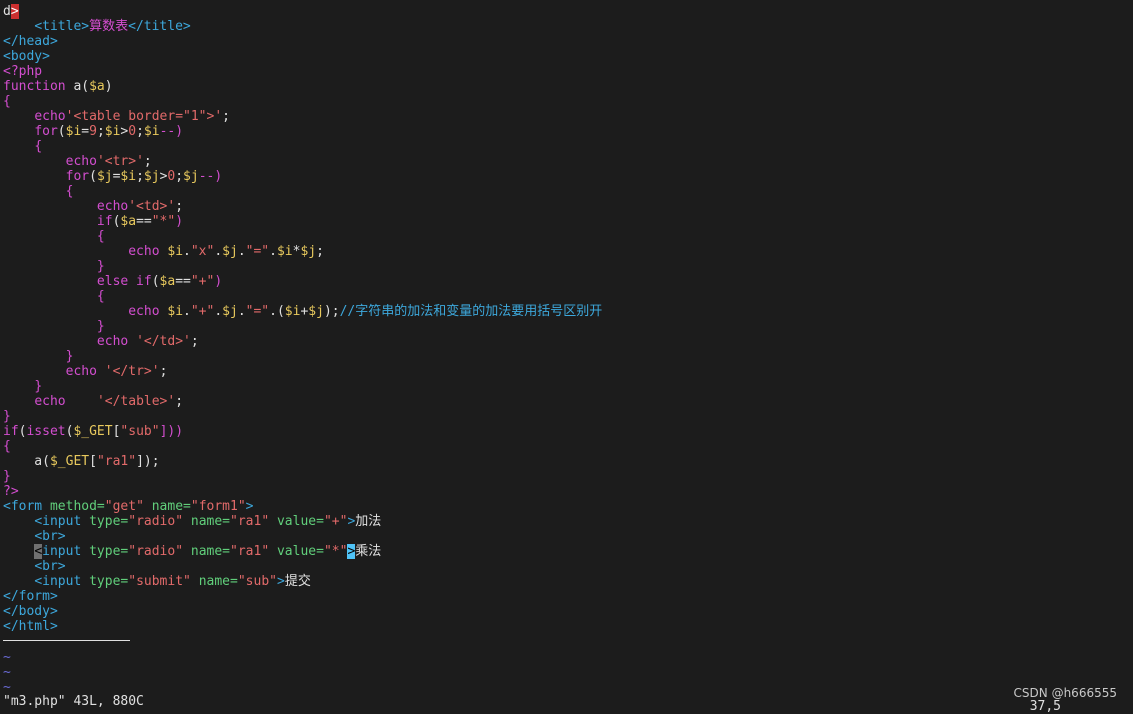 This screenshot has width=1133, height=714. What do you see at coordinates (568, 131) in the screenshot?
I see `code-line: for($i=9;$i>0;$i--)` at bounding box center [568, 131].